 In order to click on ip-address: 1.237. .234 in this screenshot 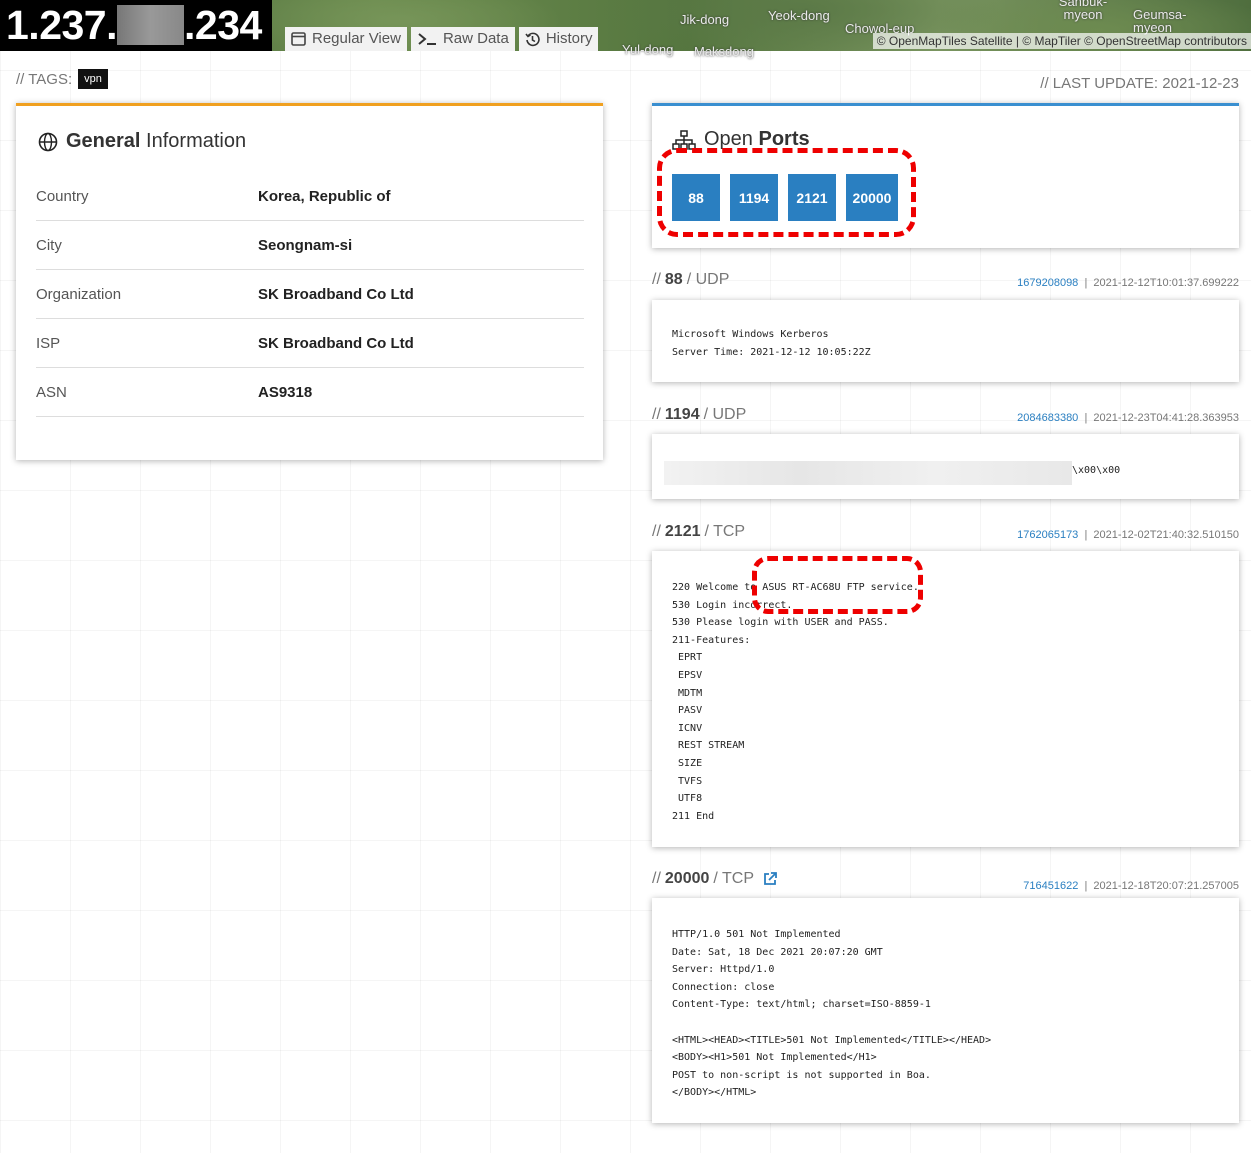, I will do `click(136, 25)`.